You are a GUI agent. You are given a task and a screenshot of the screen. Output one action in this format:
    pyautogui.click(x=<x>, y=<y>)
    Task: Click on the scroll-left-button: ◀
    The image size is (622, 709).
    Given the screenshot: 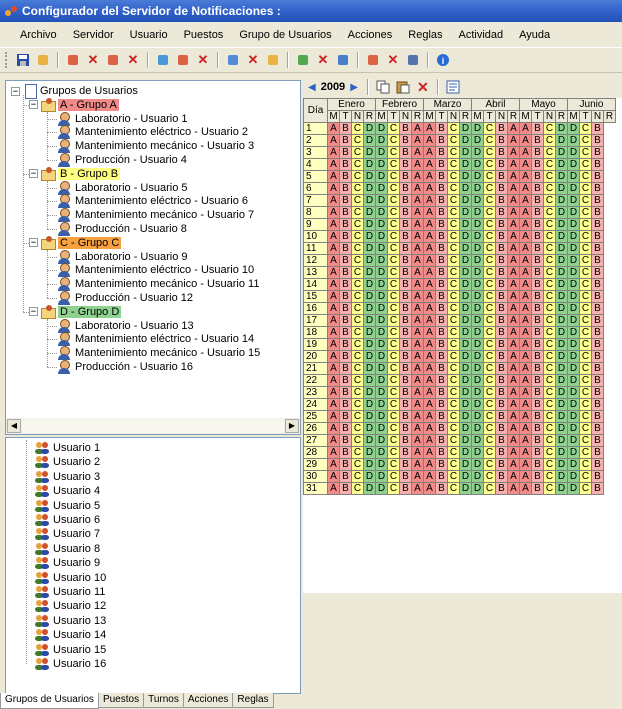 What is the action you would take?
    pyautogui.click(x=14, y=426)
    